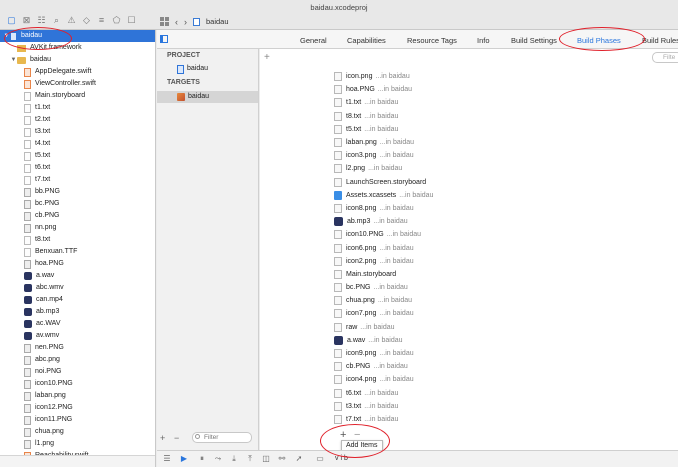  What do you see at coordinates (167, 459) in the screenshot?
I see `filter-lines-icon: ☰` at bounding box center [167, 459].